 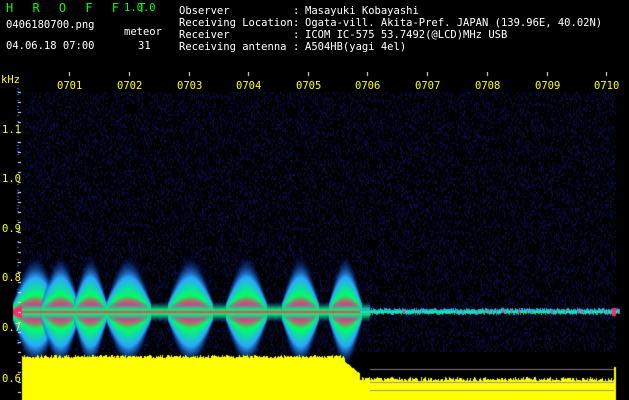 What do you see at coordinates (11, 179) in the screenshot?
I see `freq-tick-label: 1.0` at bounding box center [11, 179].